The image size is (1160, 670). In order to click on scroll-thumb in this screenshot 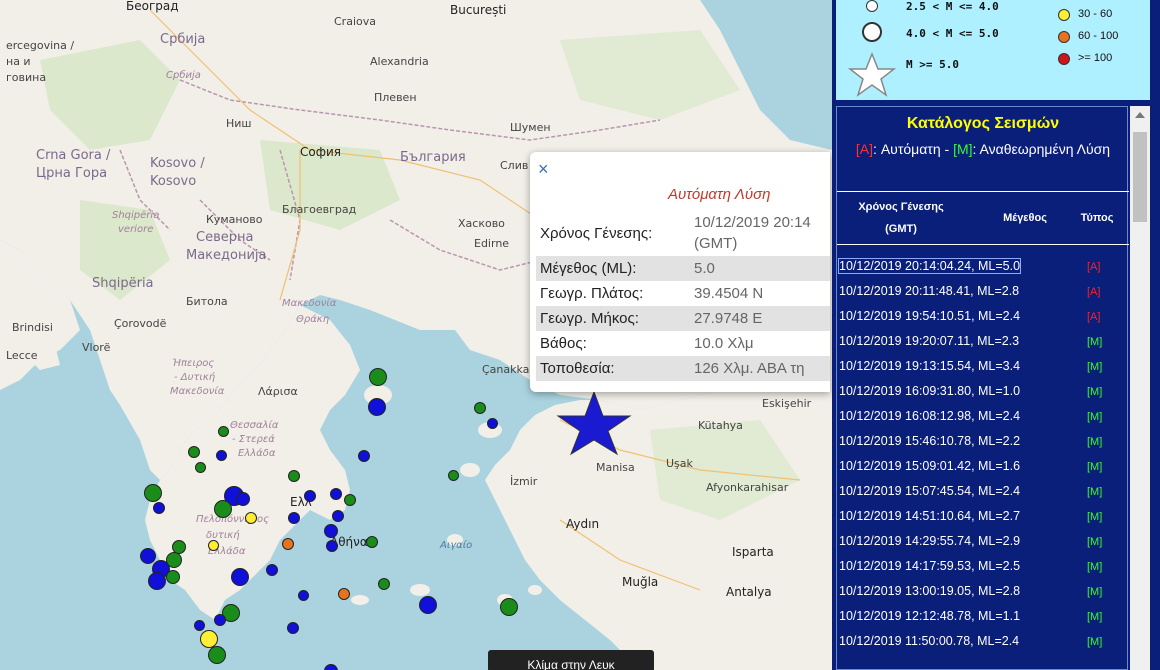, I will do `click(1140, 177)`.